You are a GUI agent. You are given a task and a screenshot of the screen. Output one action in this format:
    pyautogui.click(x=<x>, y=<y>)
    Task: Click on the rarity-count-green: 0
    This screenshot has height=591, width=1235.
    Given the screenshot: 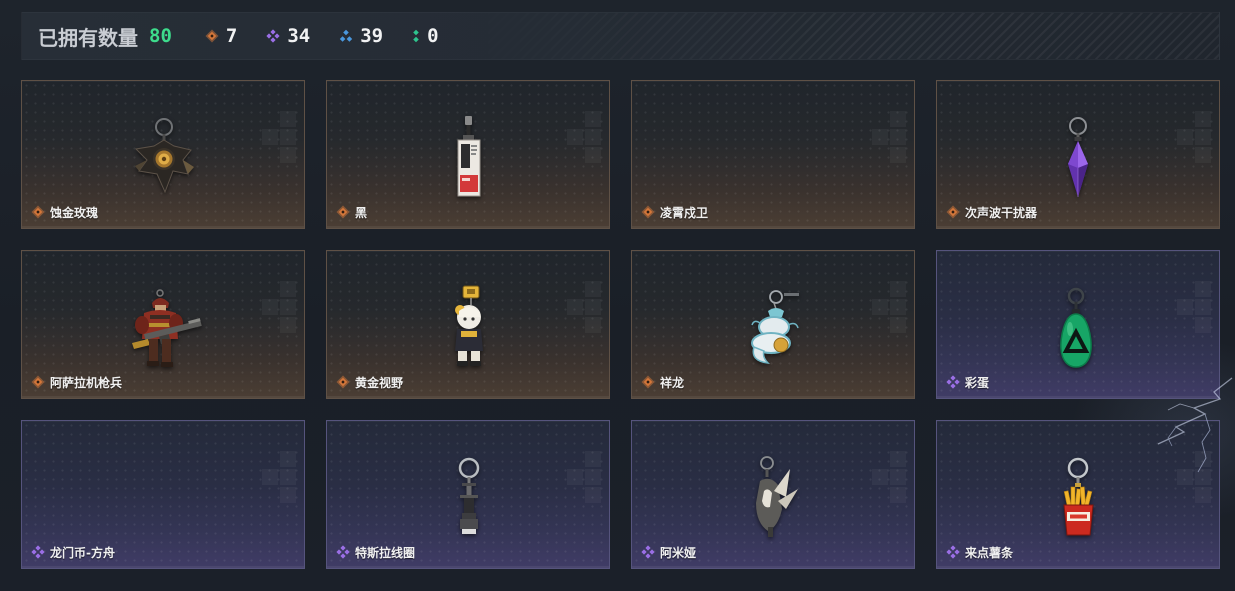 What is the action you would take?
    pyautogui.click(x=425, y=36)
    